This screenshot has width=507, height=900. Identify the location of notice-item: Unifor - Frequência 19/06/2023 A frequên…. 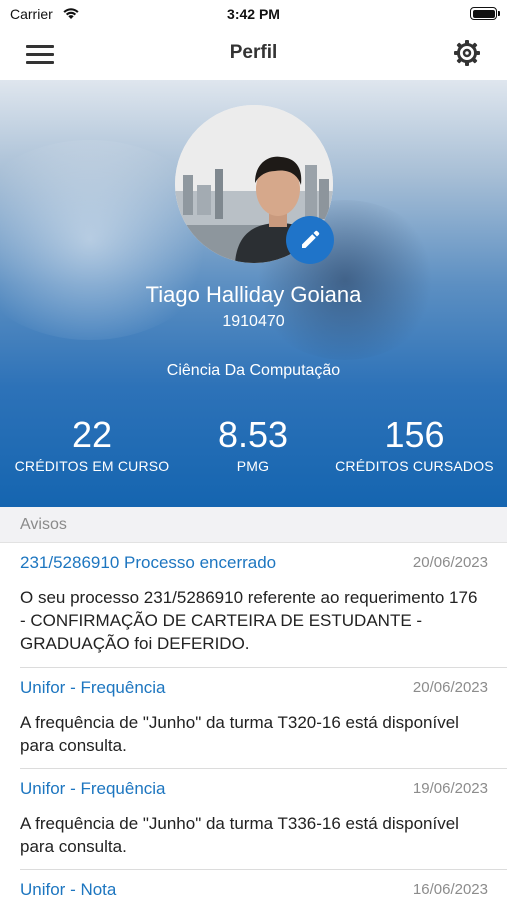
(253, 819).